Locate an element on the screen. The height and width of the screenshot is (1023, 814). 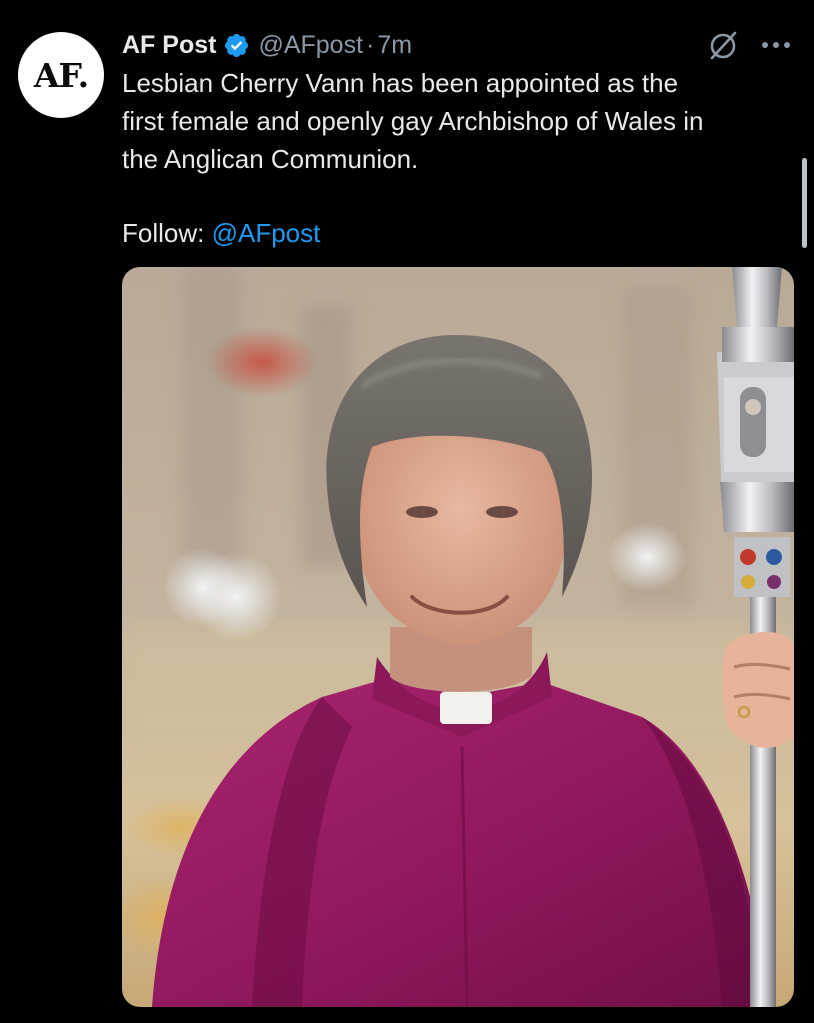
grok-icon is located at coordinates (723, 45).